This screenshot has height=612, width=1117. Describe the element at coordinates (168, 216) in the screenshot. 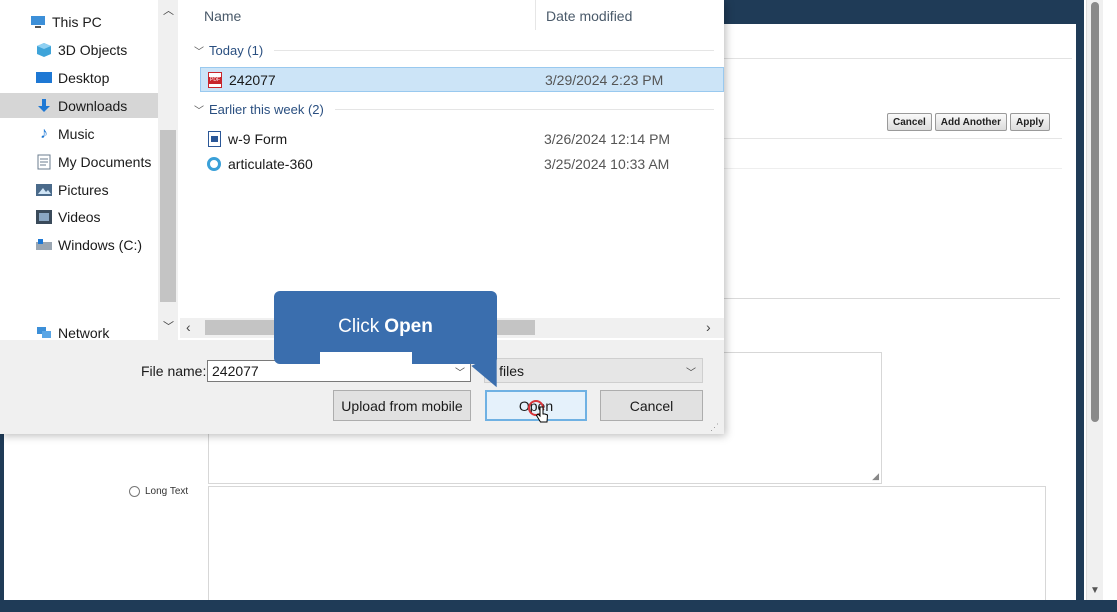

I see `nav-scrollbar-thumb` at that location.